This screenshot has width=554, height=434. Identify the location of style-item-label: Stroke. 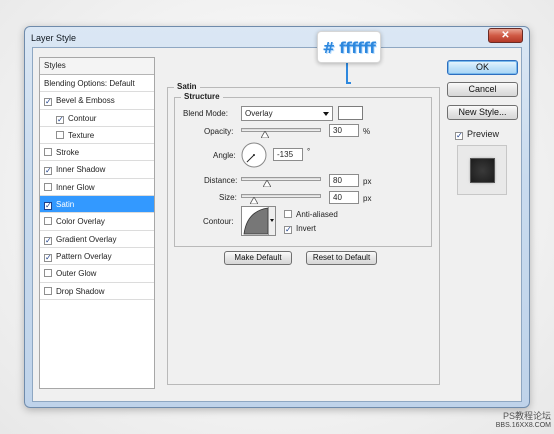
(68, 153).